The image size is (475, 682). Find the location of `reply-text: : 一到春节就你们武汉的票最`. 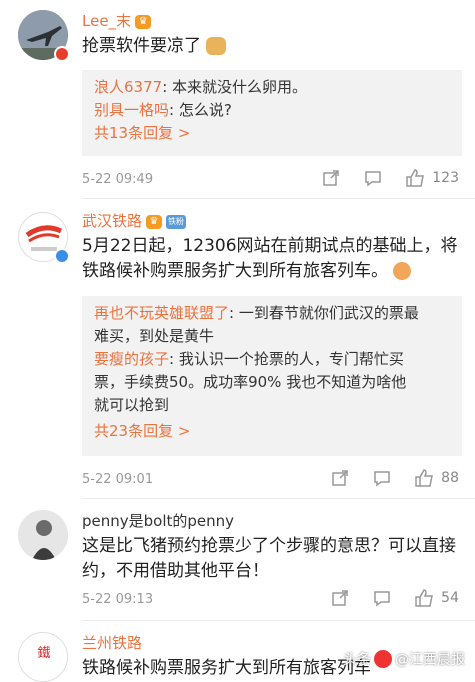

reply-text: : 一到春节就你们武汉的票最 is located at coordinates (324, 313).